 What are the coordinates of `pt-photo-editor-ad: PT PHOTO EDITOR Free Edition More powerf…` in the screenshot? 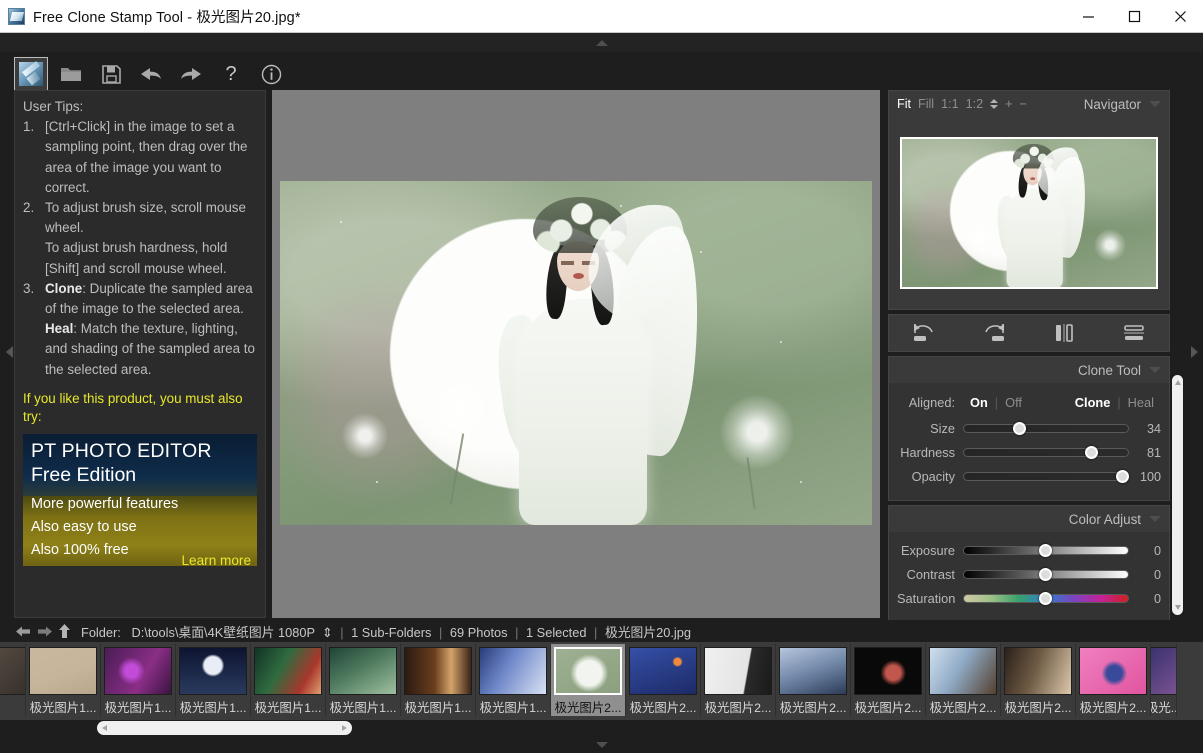 It's located at (140, 499).